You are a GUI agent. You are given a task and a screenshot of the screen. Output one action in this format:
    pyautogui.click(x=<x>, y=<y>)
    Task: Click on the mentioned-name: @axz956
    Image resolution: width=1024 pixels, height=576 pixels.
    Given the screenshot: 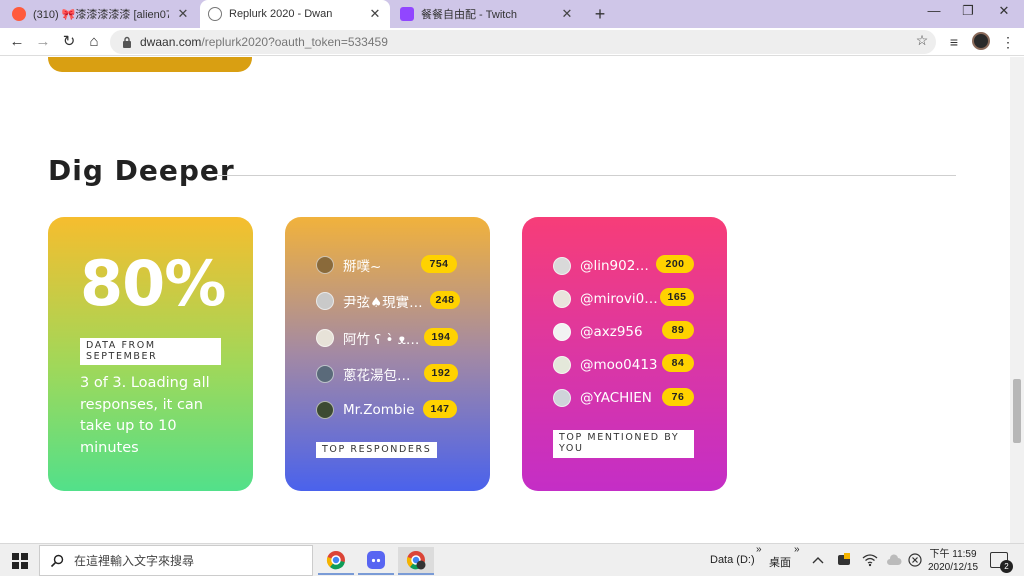 What is the action you would take?
    pyautogui.click(x=611, y=332)
    